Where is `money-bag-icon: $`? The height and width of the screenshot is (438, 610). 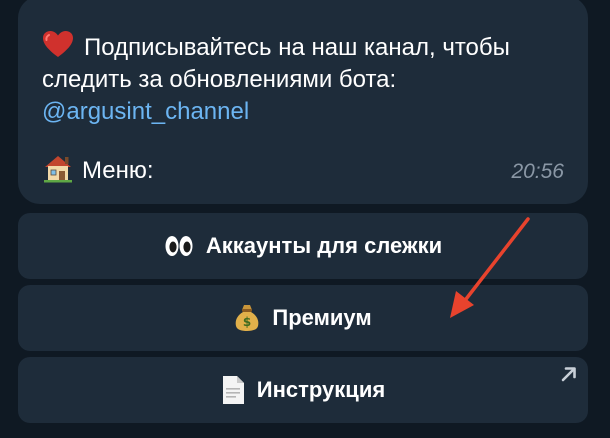 money-bag-icon: $ is located at coordinates (247, 318).